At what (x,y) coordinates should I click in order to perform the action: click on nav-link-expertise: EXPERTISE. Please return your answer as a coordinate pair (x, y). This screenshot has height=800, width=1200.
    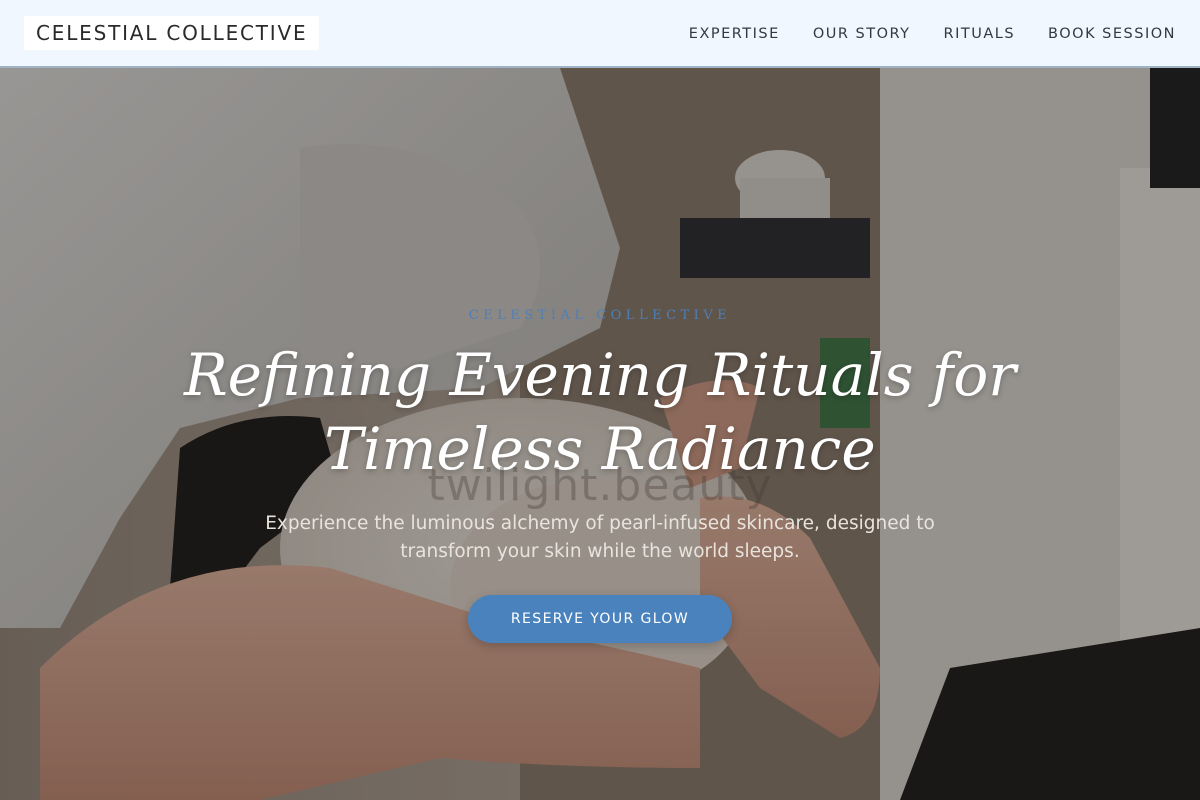
    Looking at the image, I should click on (734, 34).